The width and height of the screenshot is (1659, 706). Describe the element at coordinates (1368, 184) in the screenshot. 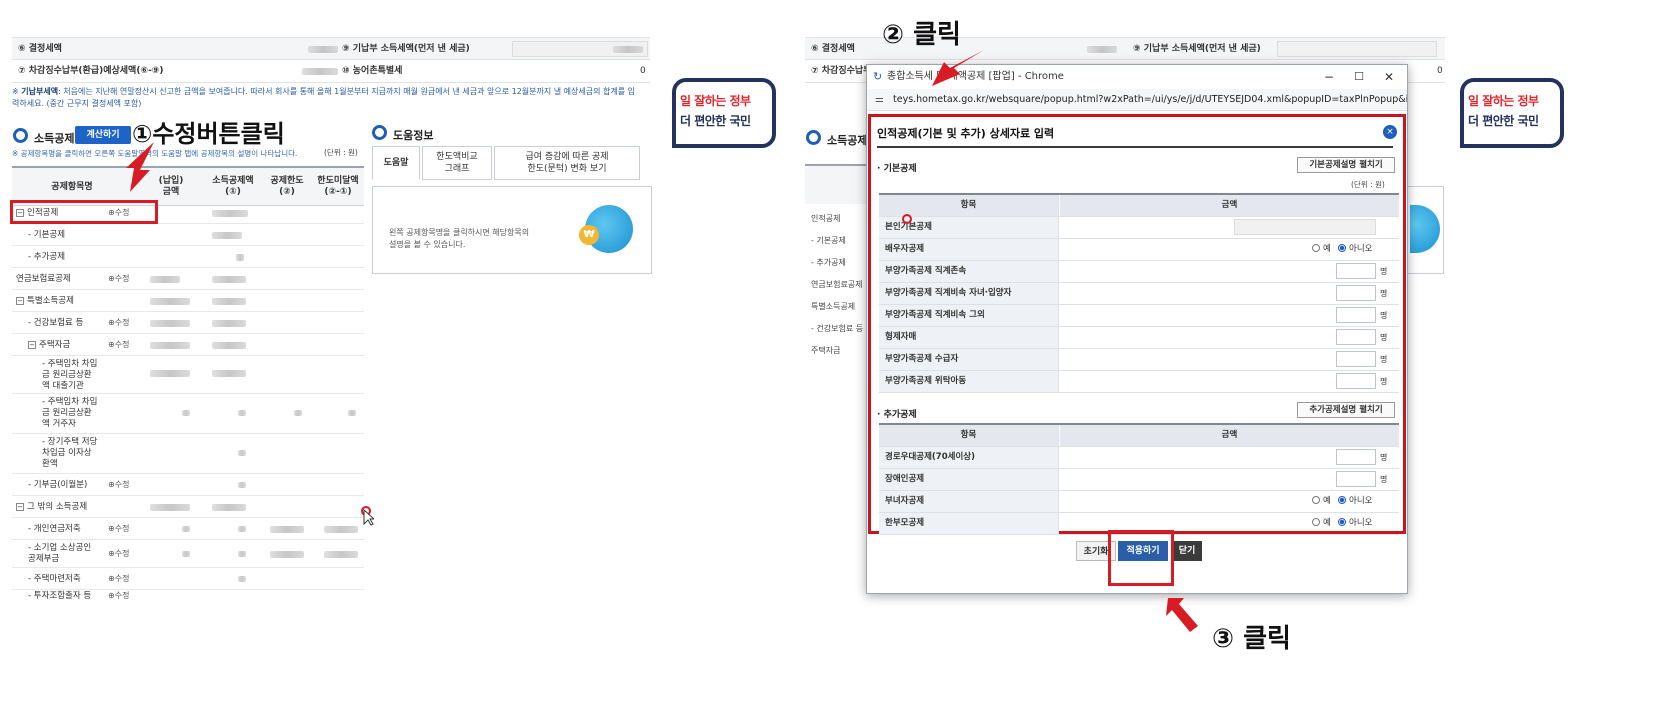

I see `modal-unit-label: (단위 : 원)` at that location.